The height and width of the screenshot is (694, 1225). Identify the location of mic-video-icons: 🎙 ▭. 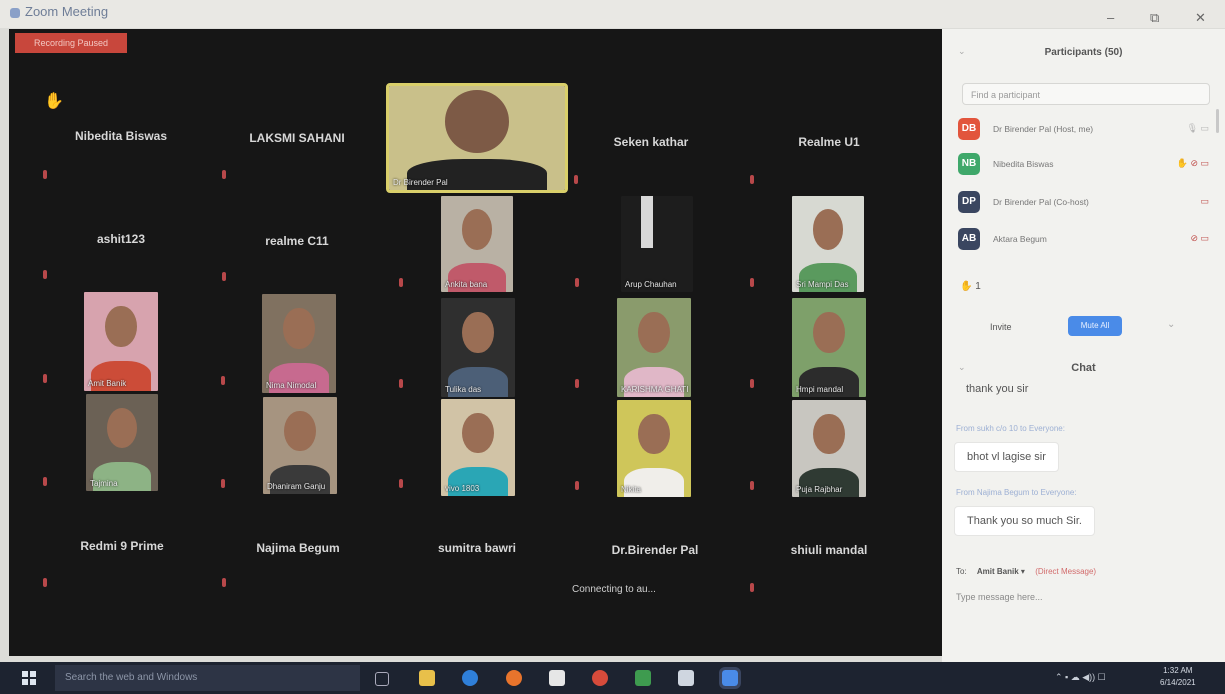
(1197, 128).